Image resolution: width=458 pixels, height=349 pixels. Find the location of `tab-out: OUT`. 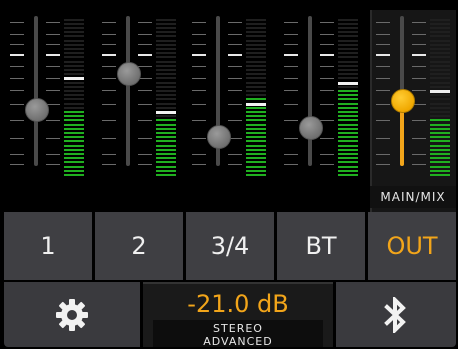

tab-out: OUT is located at coordinates (412, 246).